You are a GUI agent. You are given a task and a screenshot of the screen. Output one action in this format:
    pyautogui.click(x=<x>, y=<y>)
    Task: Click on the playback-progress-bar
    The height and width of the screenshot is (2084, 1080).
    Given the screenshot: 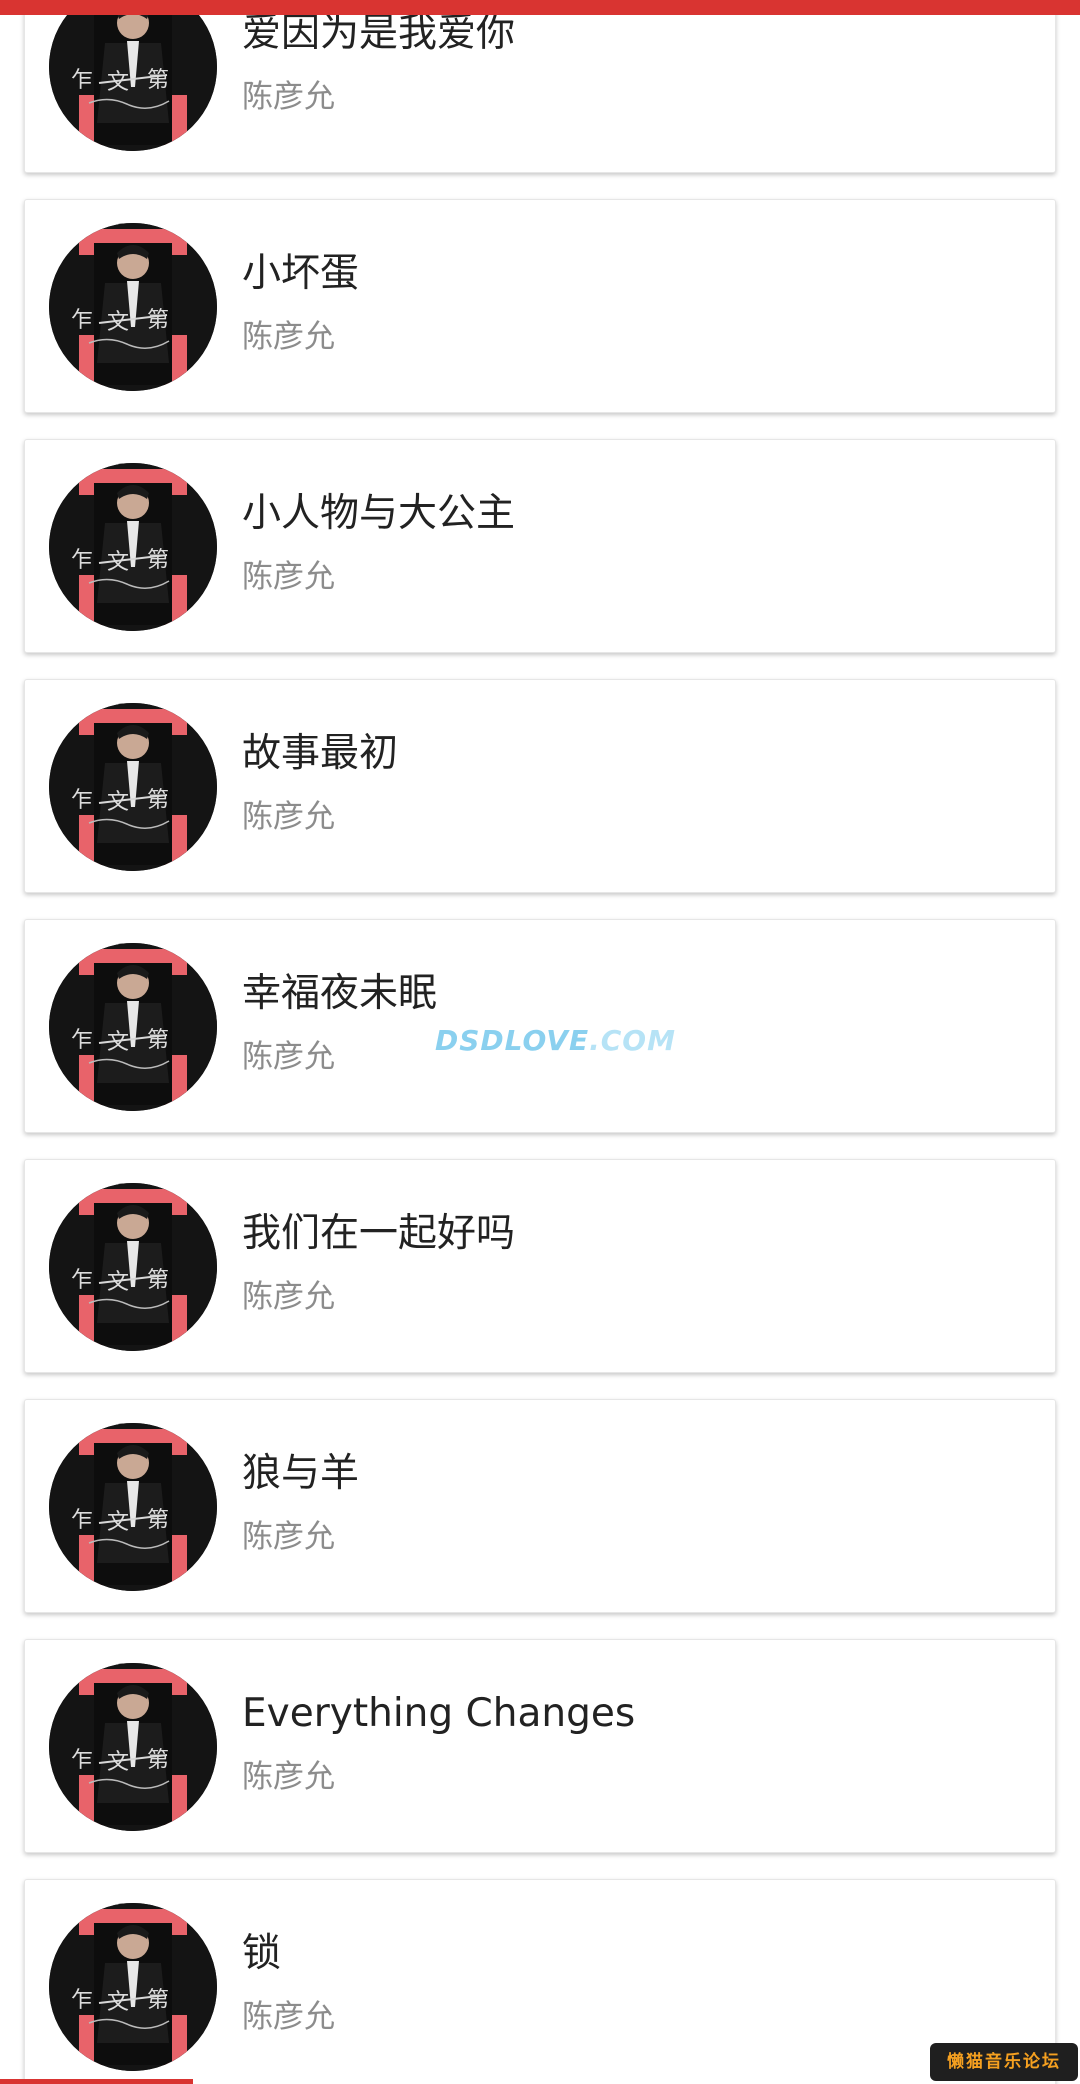 What is the action you would take?
    pyautogui.click(x=96, y=2081)
    